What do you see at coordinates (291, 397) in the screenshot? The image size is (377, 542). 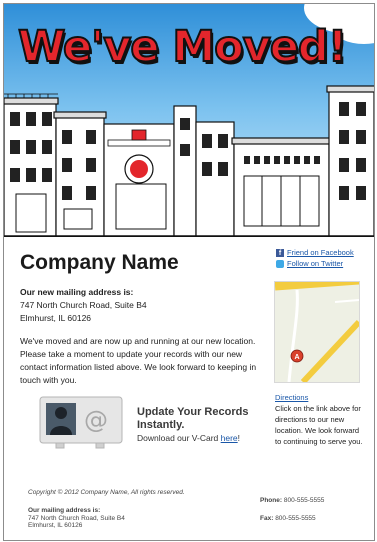 I see `directions-link: Directions` at bounding box center [291, 397].